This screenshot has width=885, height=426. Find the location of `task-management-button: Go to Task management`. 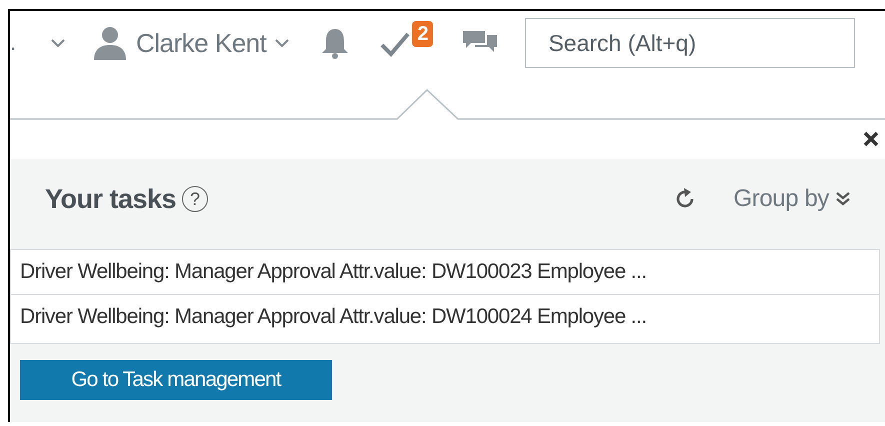

task-management-button: Go to Task management is located at coordinates (176, 380).